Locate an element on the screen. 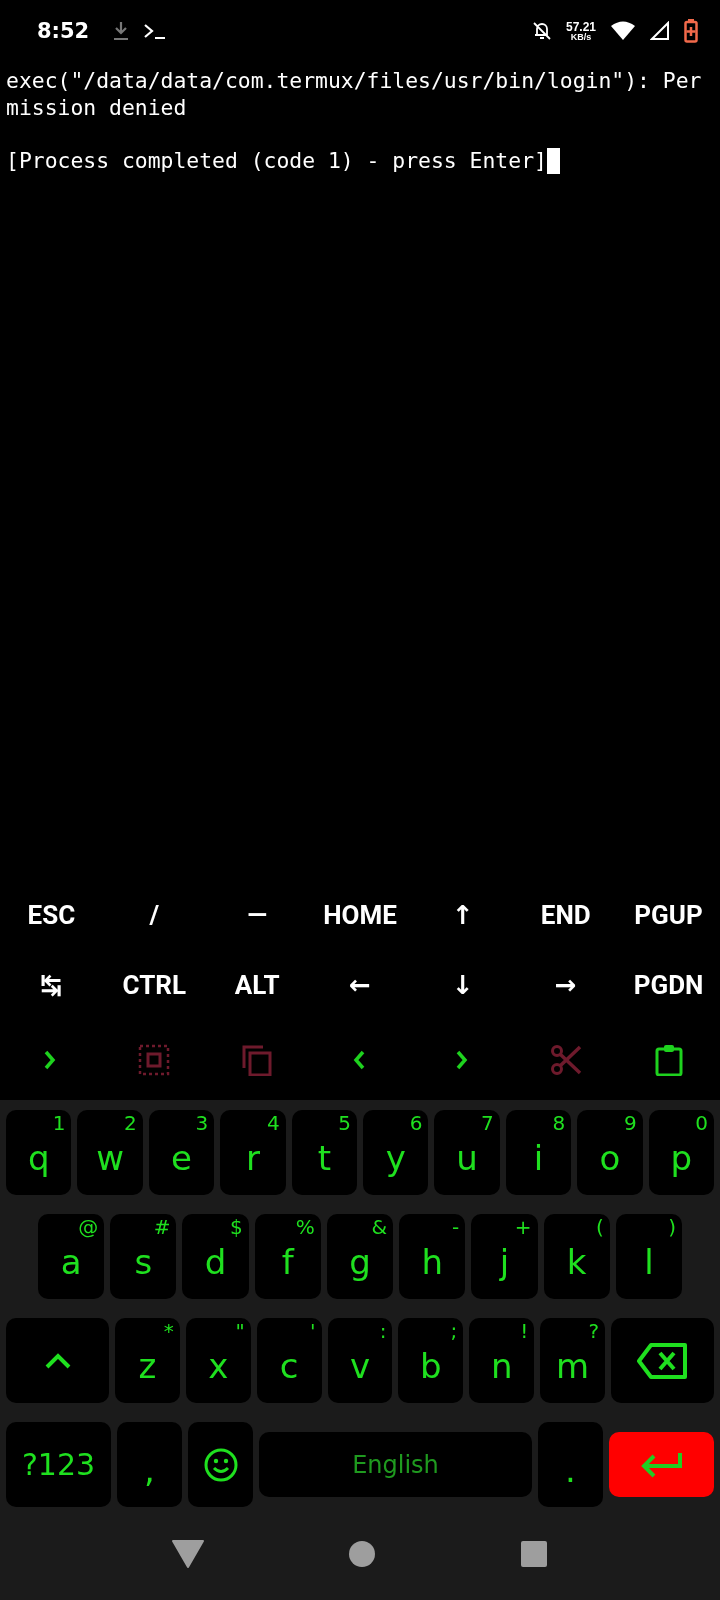 The image size is (720, 1600). key: t 5 is located at coordinates (324, 1152).